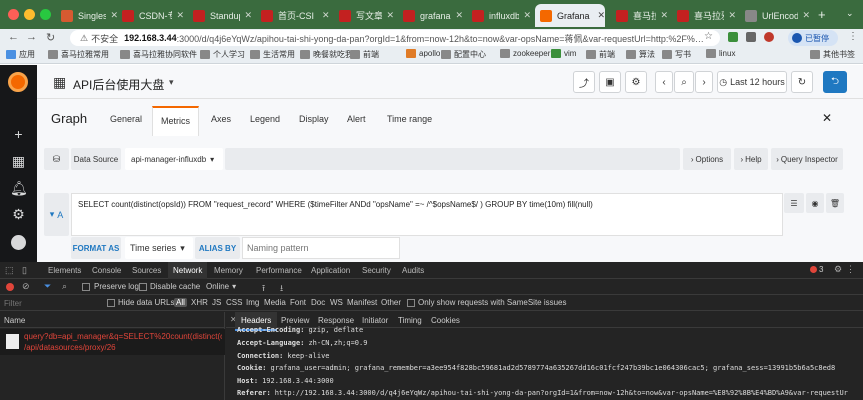 This screenshot has width=863, height=400. What do you see at coordinates (221, 286) in the screenshot?
I see `throttling-select: Online ▾` at bounding box center [221, 286].